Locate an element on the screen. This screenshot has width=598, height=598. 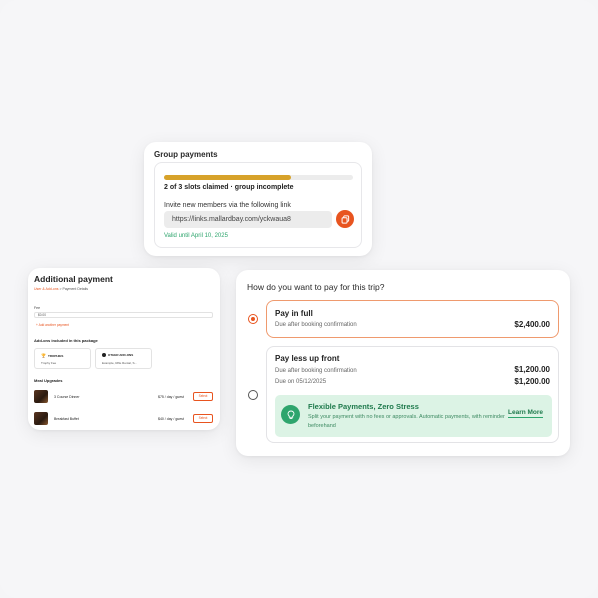
upgrade-name: 3 Course Dinner is located at coordinates (67, 397).